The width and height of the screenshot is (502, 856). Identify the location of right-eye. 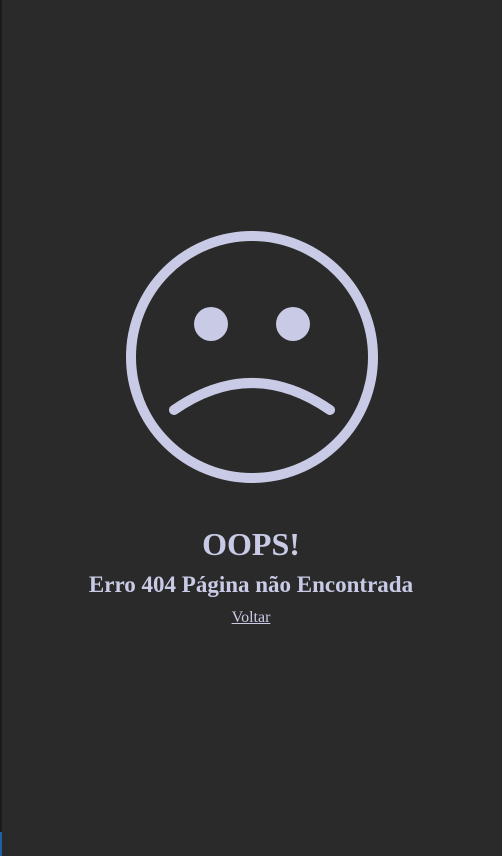
(293, 324).